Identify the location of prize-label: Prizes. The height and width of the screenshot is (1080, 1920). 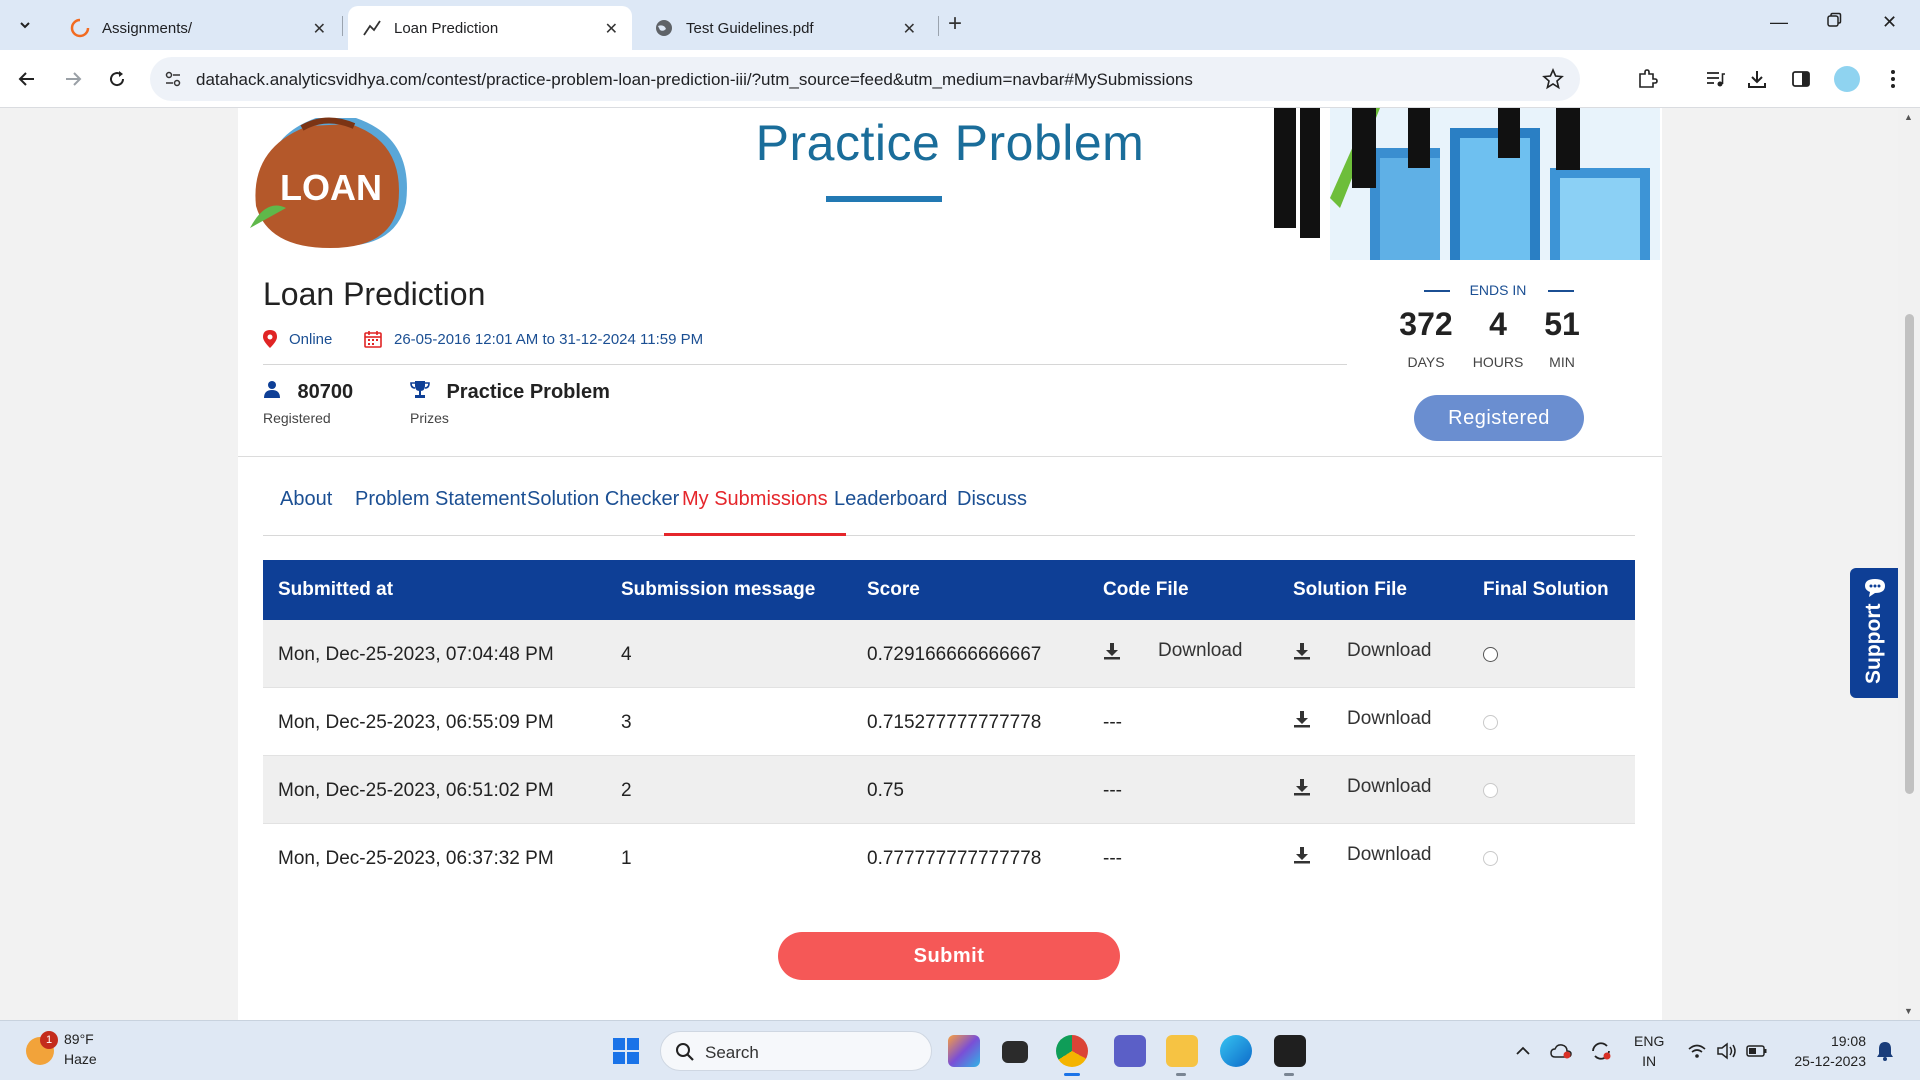
(429, 418).